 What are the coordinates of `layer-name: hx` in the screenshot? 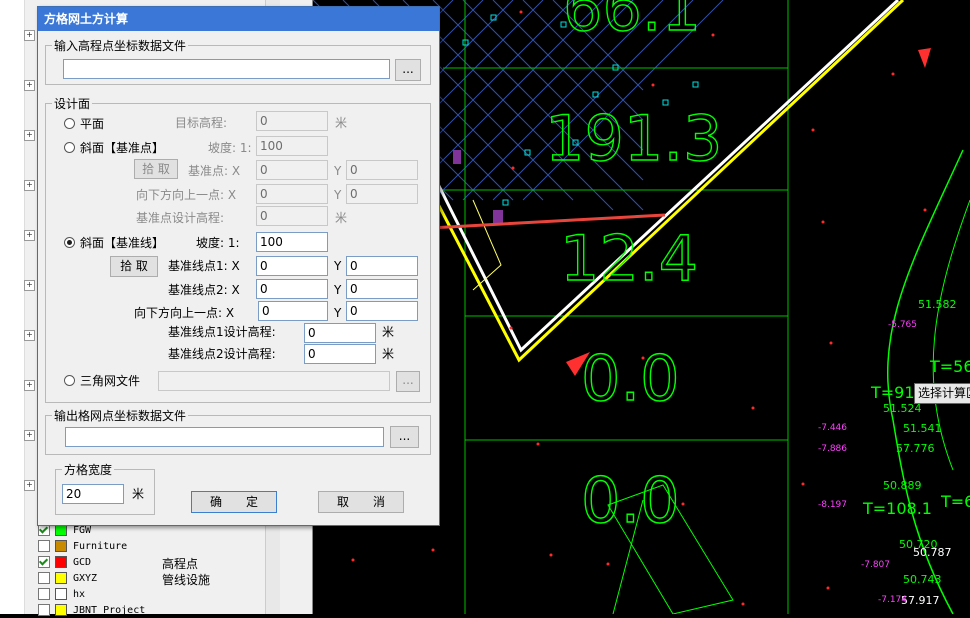 It's located at (79, 594).